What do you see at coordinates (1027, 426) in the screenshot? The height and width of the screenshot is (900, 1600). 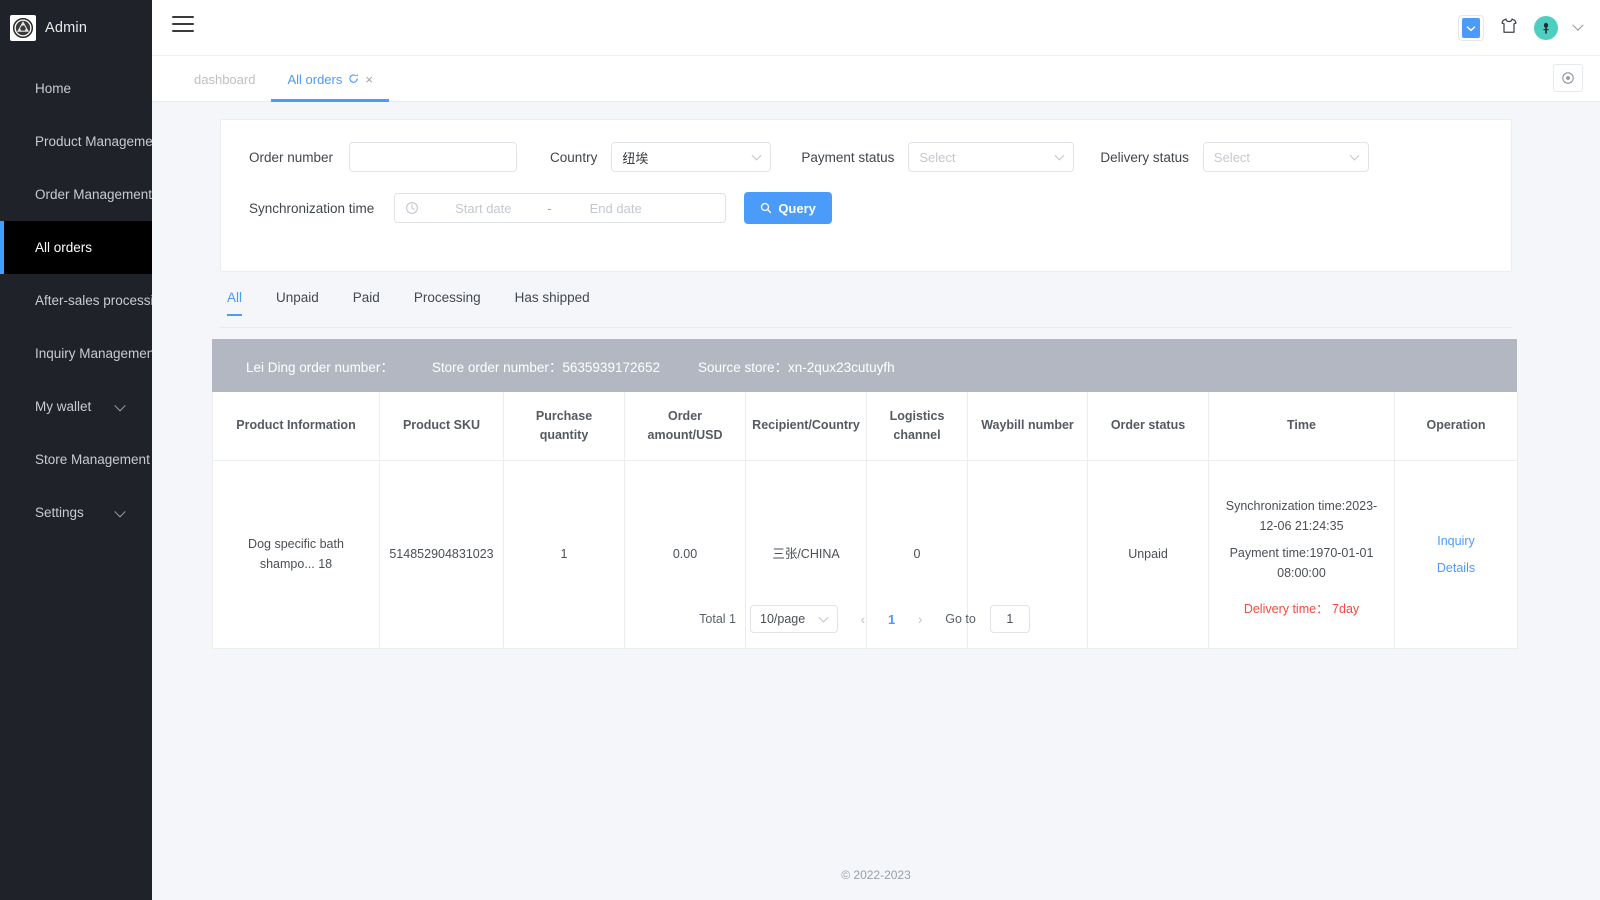 I see `col-waybill-number: Waybill number` at bounding box center [1027, 426].